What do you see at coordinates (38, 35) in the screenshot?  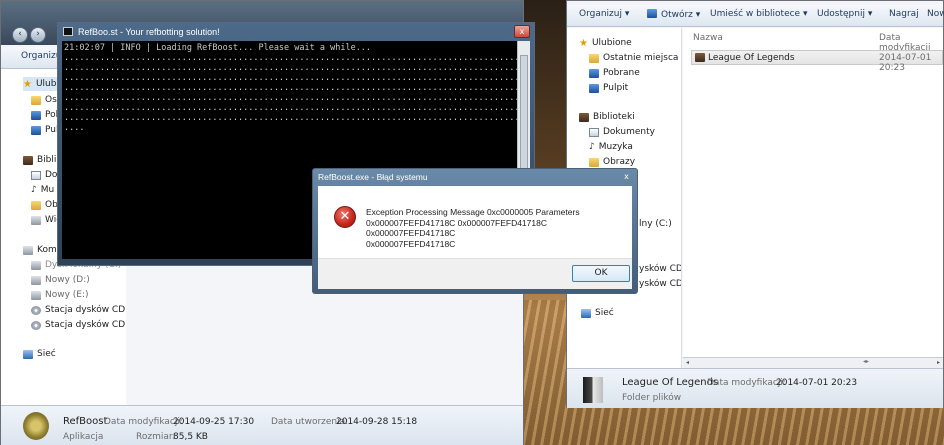 I see `forward-button: ›` at bounding box center [38, 35].